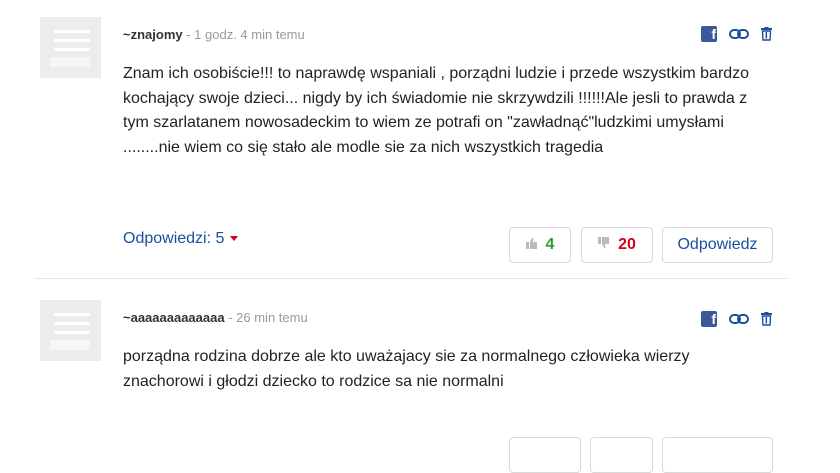 This screenshot has width=840, height=473. What do you see at coordinates (617, 245) in the screenshot?
I see `downvote-button: 20` at bounding box center [617, 245].